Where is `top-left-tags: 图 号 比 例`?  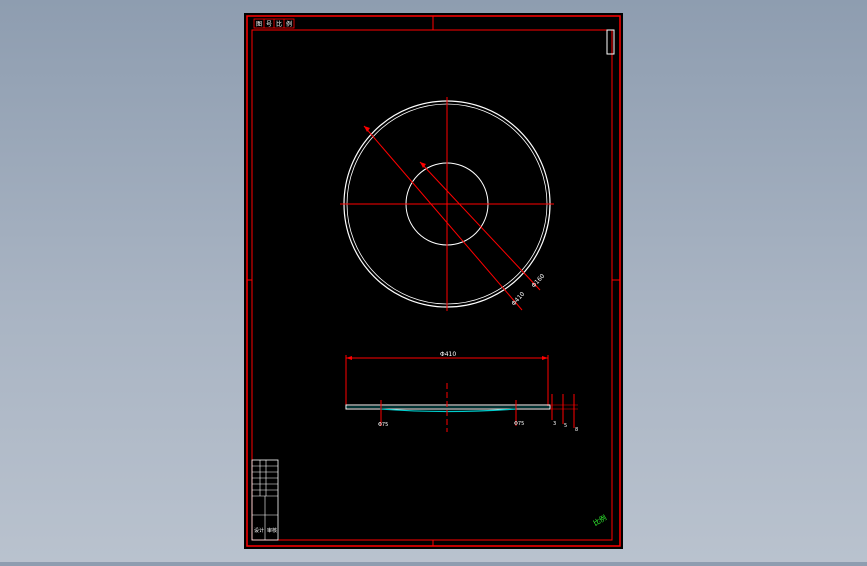 top-left-tags: 图 号 比 例 is located at coordinates (274, 23).